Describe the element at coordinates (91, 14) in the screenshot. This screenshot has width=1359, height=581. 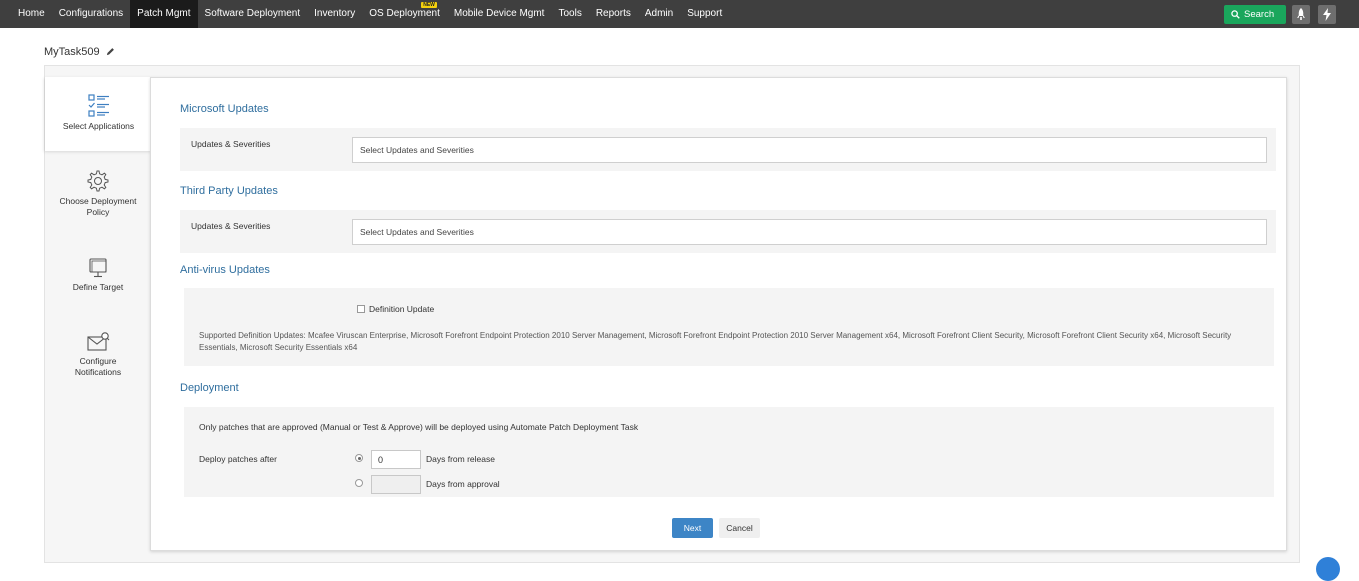
I see `nav-item-configurations: Configurations` at that location.